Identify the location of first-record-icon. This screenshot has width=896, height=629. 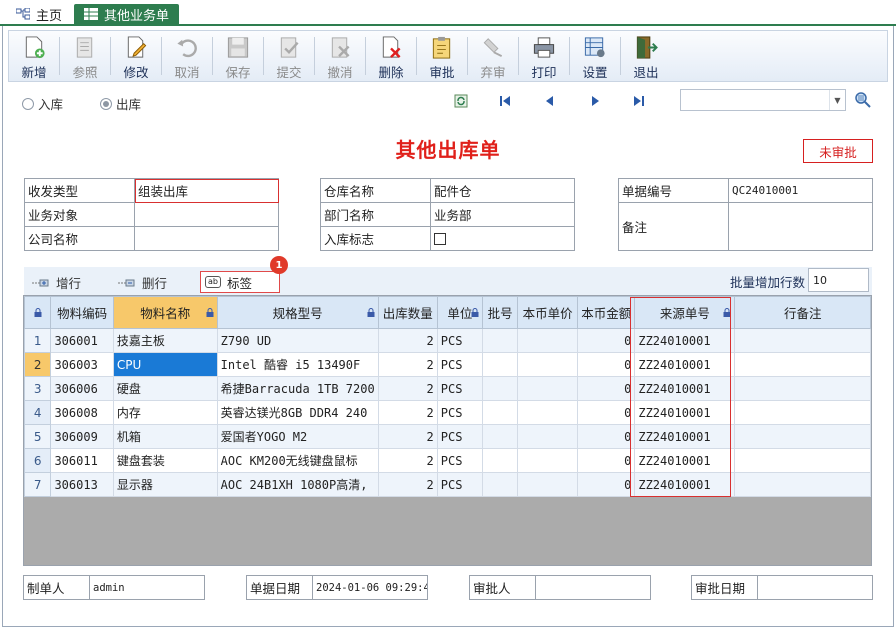
(505, 101).